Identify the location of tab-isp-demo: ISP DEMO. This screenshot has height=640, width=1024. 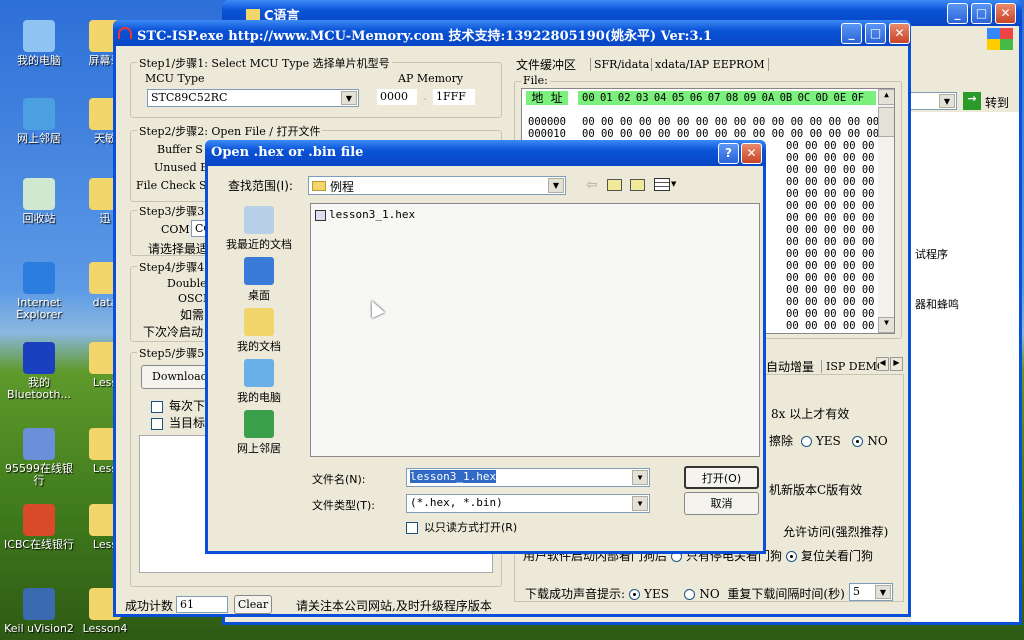
(850, 366).